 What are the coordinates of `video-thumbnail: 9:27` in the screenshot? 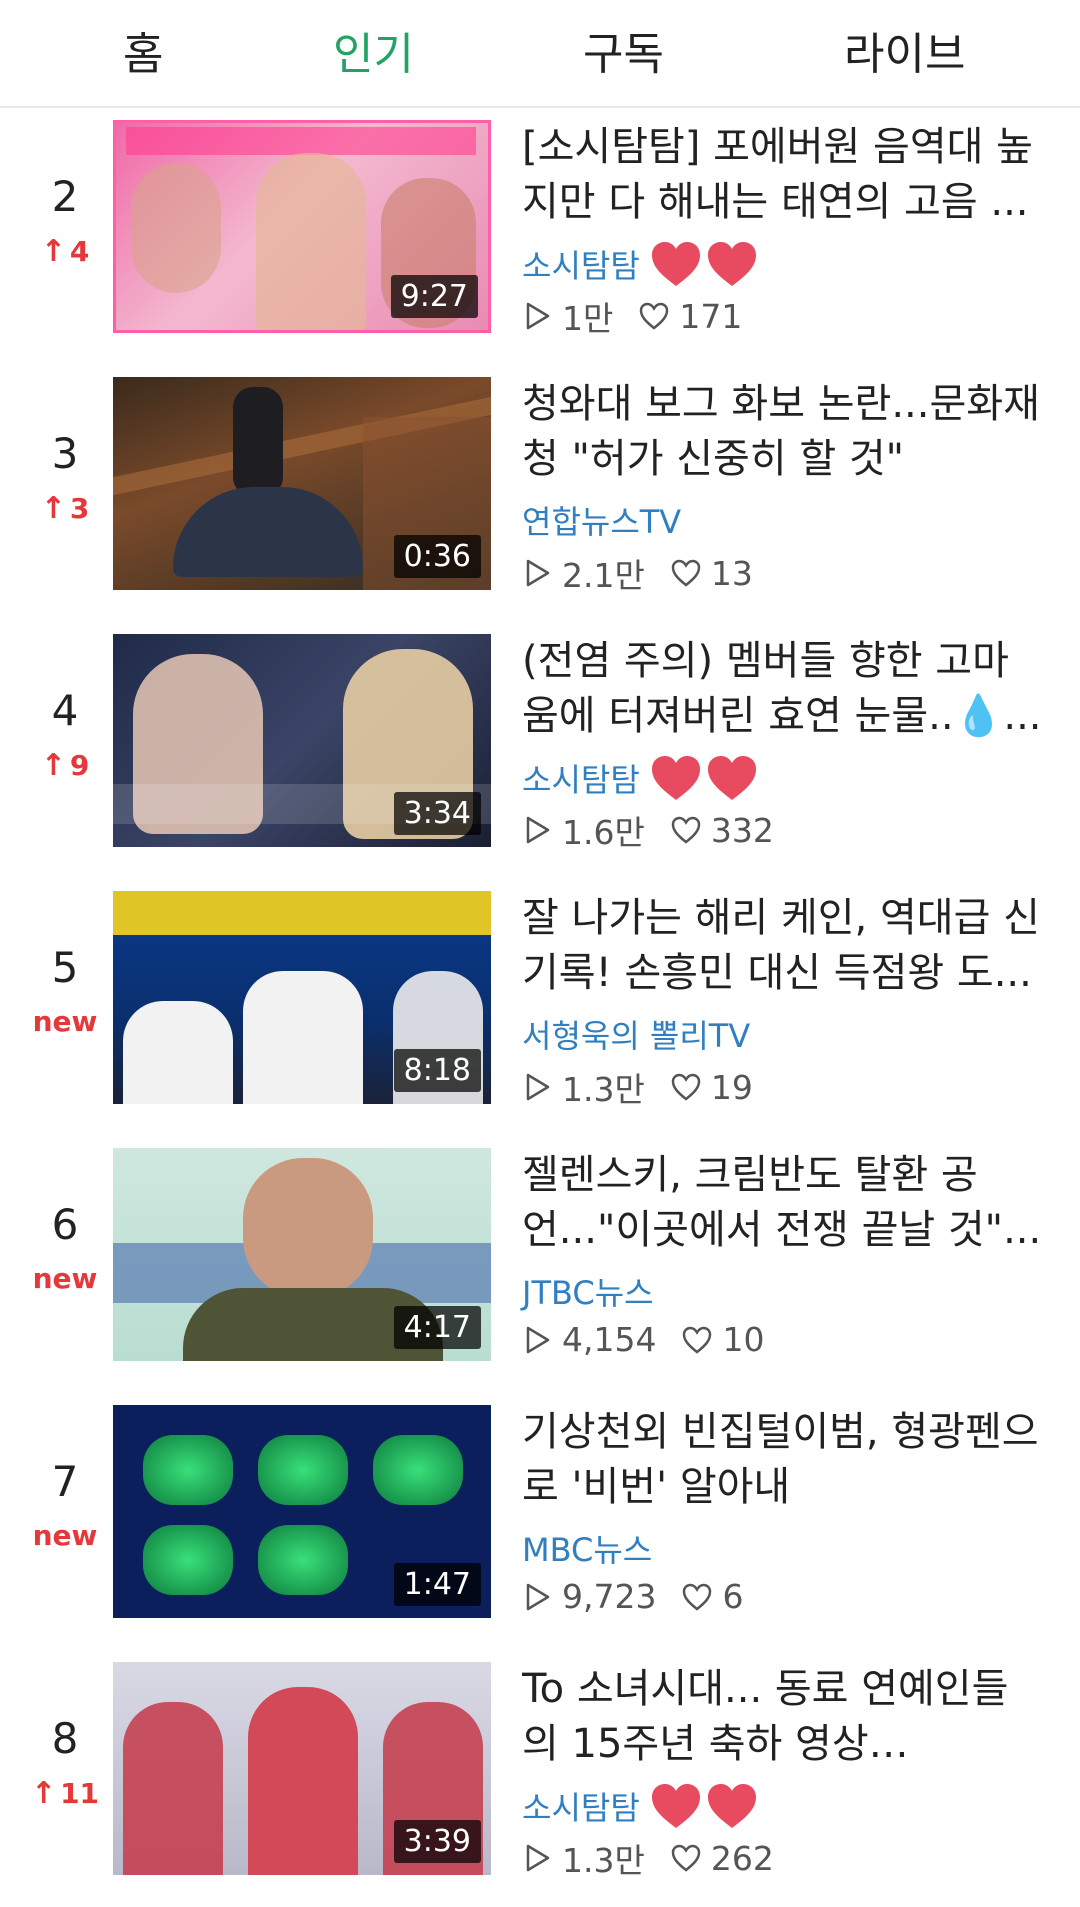 It's located at (302, 226).